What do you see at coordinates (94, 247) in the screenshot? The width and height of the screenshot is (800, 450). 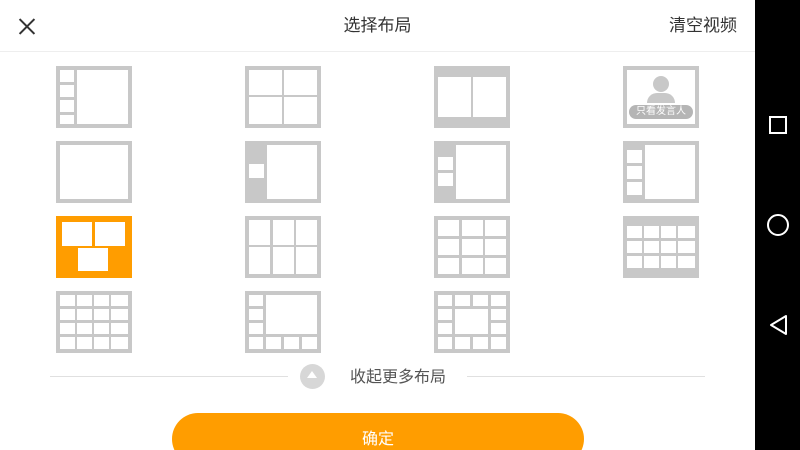 I see `layout-option-9-selected` at bounding box center [94, 247].